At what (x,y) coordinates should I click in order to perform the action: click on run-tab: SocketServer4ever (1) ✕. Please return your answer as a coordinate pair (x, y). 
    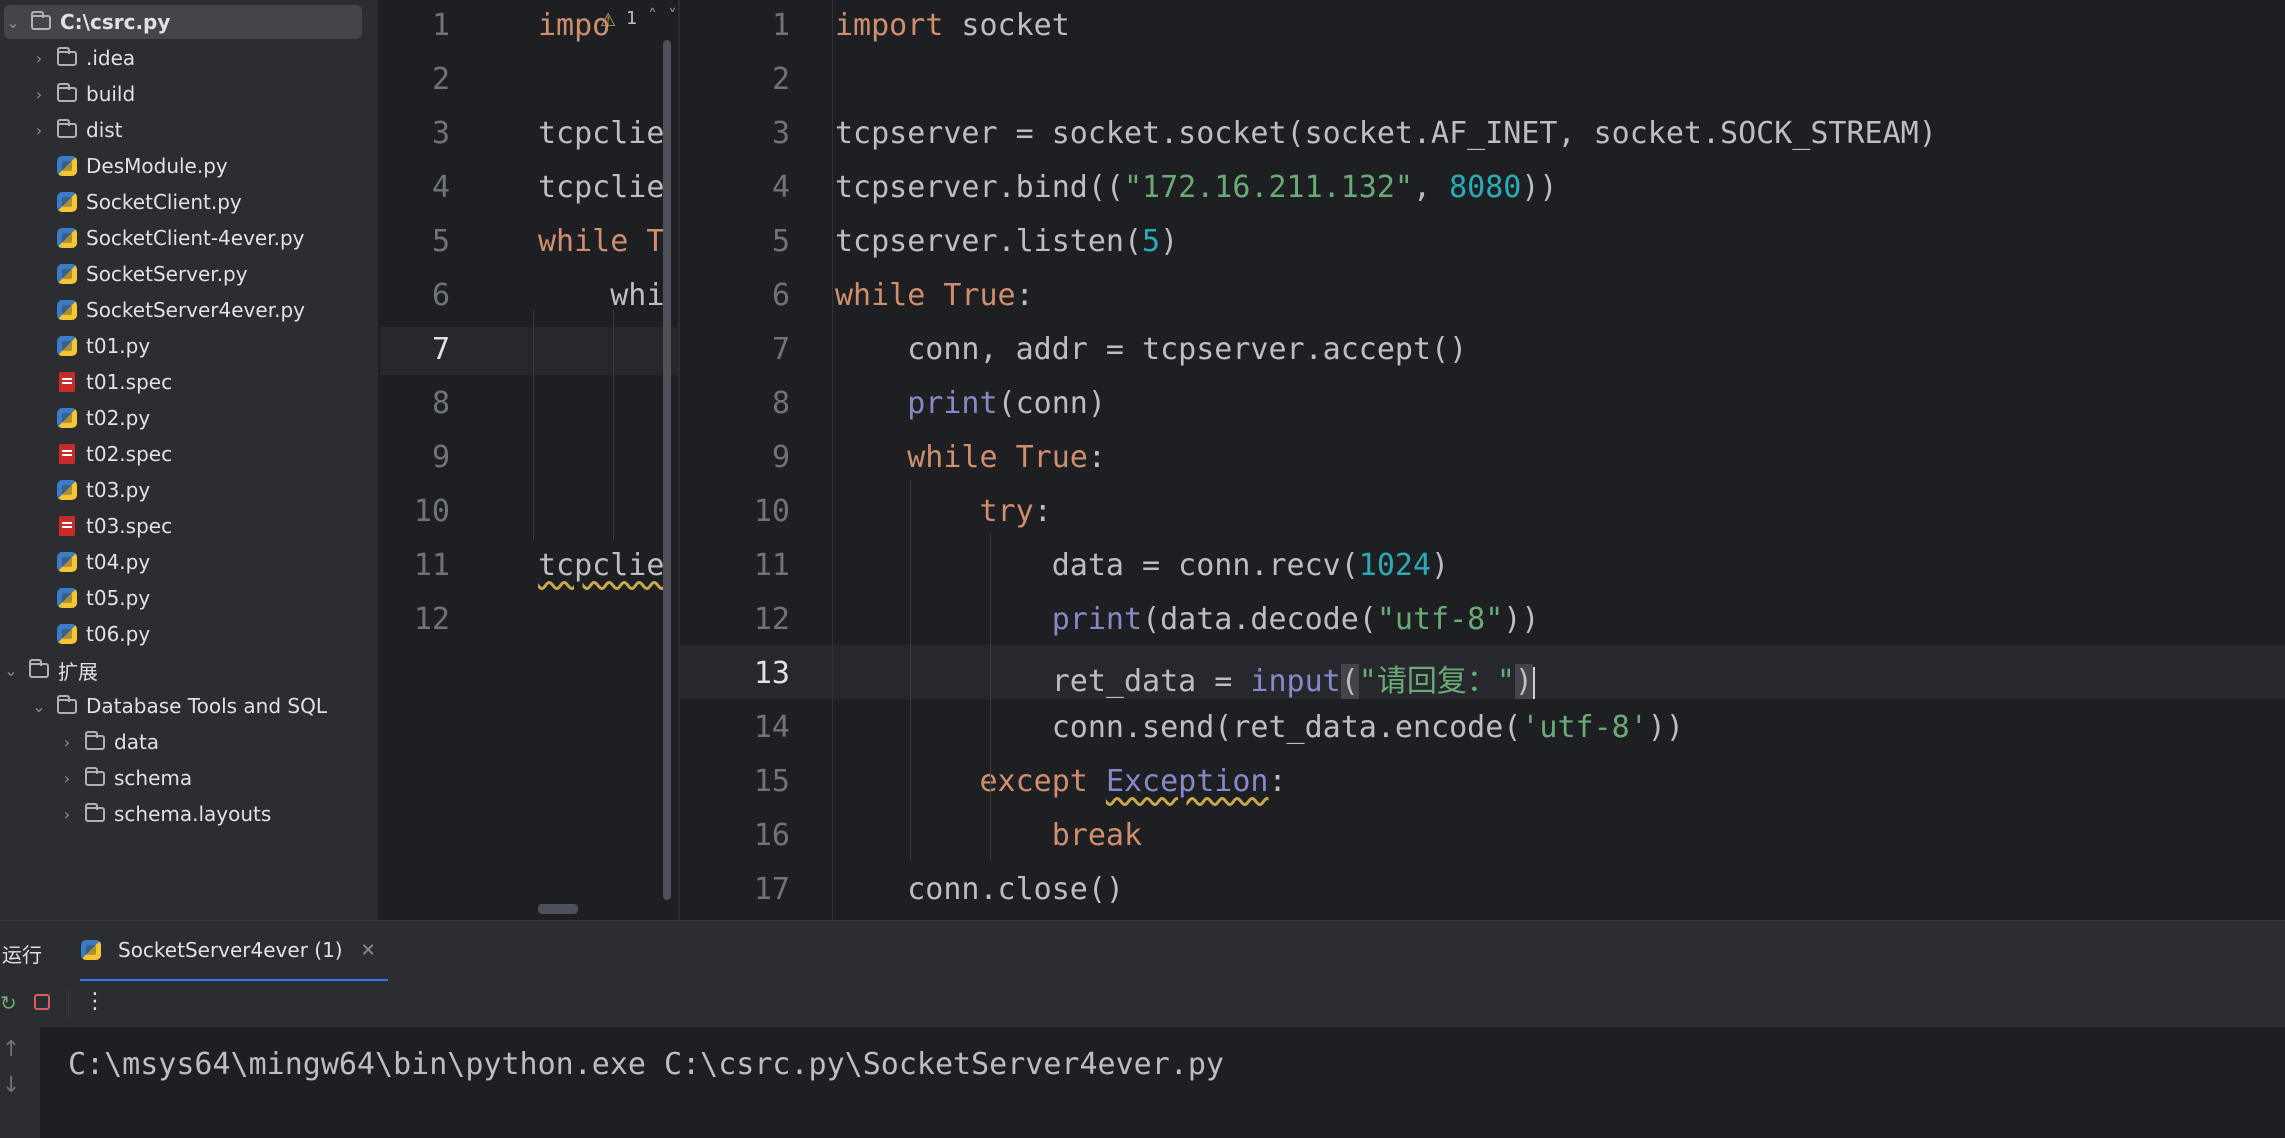
    Looking at the image, I should click on (234, 951).